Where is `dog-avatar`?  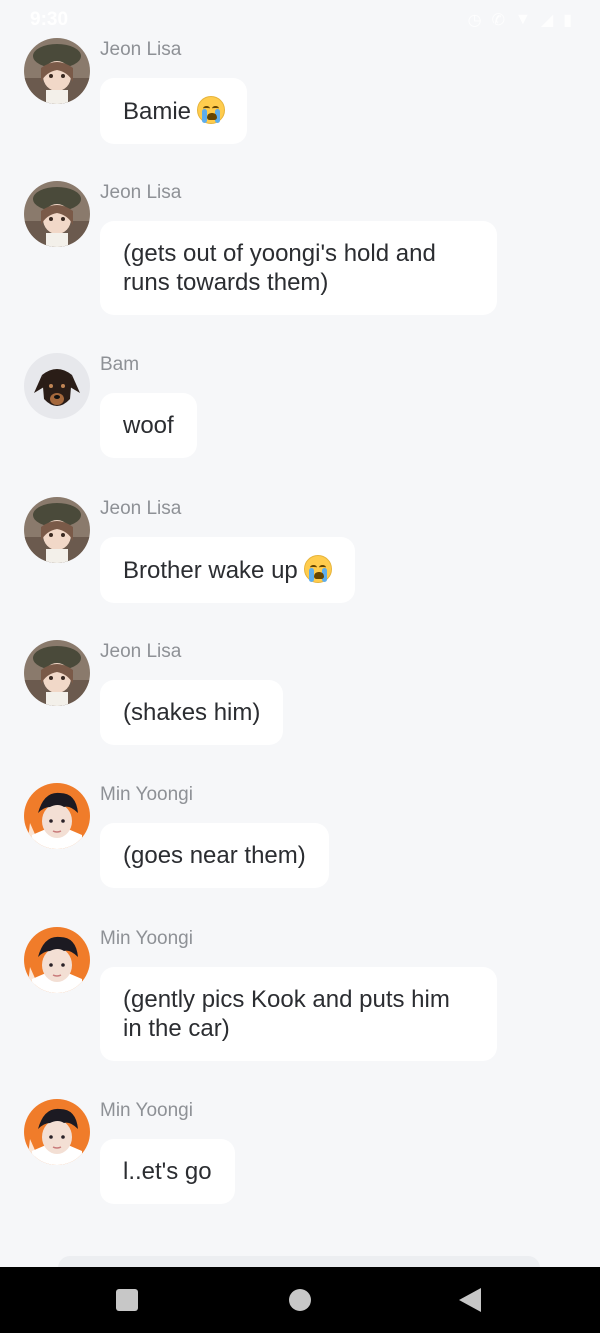
dog-avatar is located at coordinates (57, 386).